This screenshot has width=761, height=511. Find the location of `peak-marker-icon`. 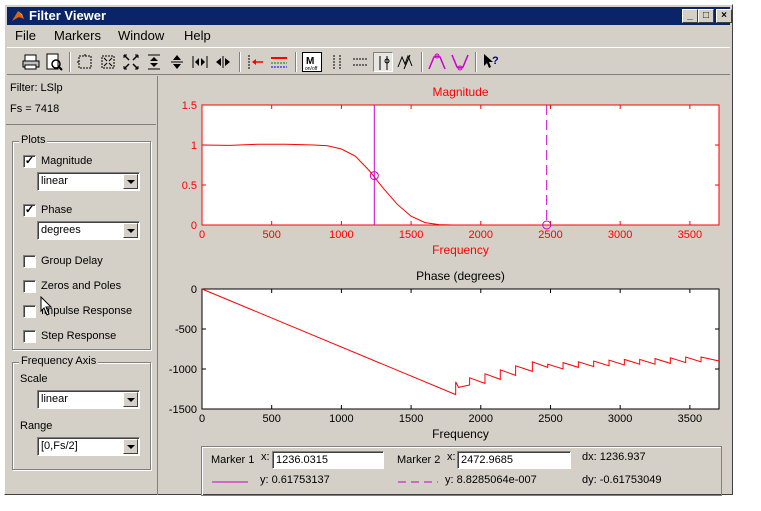

peak-marker-icon is located at coordinates (437, 62).